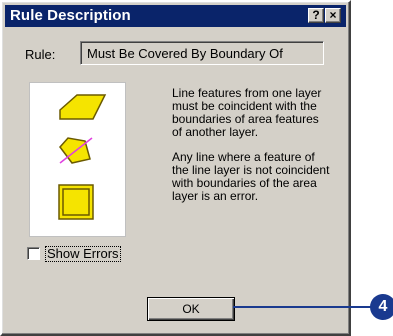 The height and width of the screenshot is (336, 393). I want to click on window-title: Rule Description, so click(70, 15).